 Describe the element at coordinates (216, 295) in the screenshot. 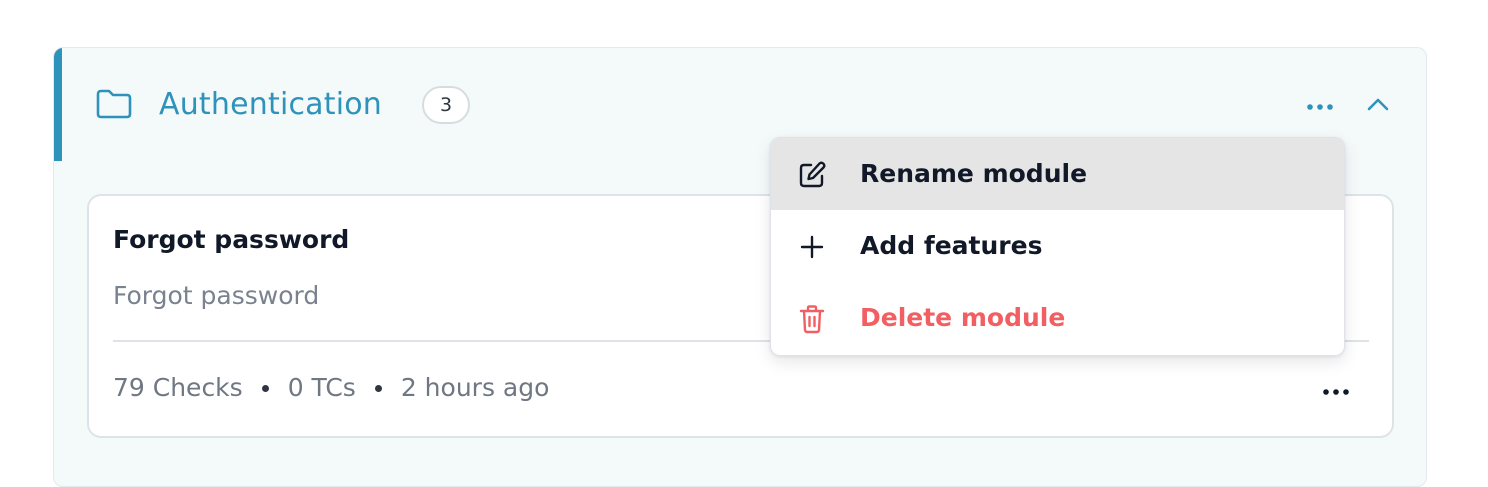

I see `feature-description: Forgot password` at that location.